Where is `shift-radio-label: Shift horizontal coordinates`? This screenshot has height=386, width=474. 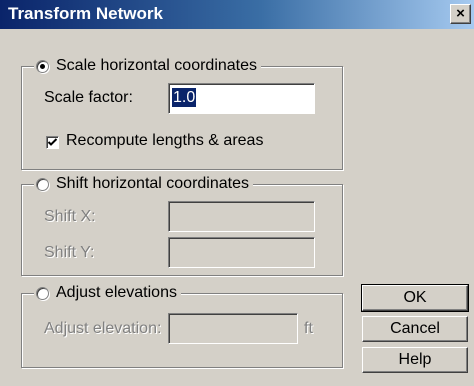 shift-radio-label: Shift horizontal coordinates is located at coordinates (152, 183).